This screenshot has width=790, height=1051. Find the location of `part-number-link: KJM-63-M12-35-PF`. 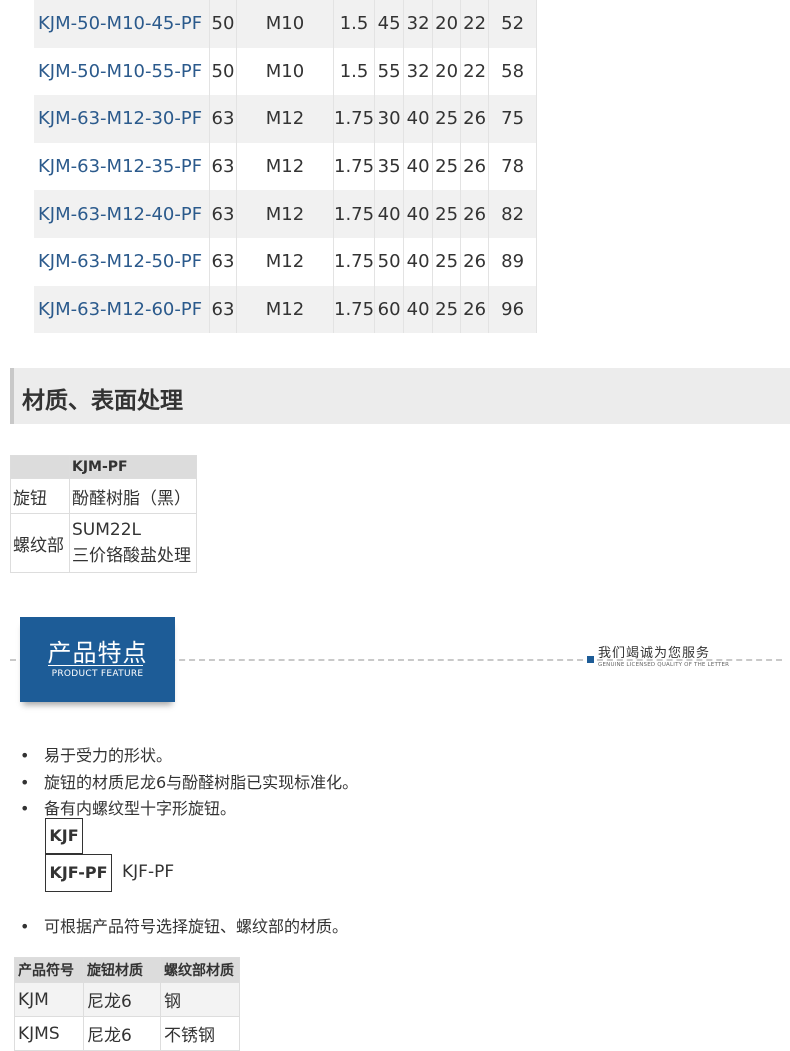

part-number-link: KJM-63-M12-35-PF is located at coordinates (122, 166).